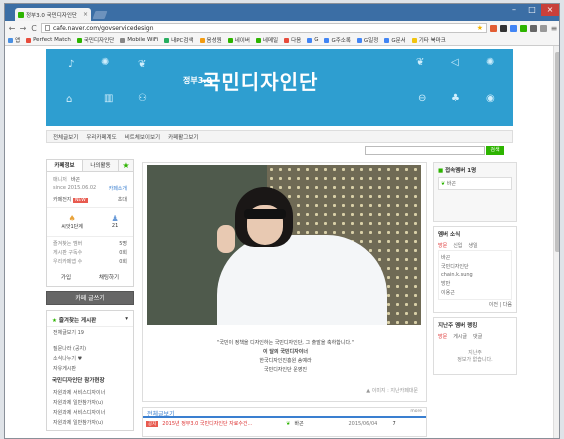 This screenshot has width=564, height=439. I want to click on bookmark-item: 앱, so click(14, 40).